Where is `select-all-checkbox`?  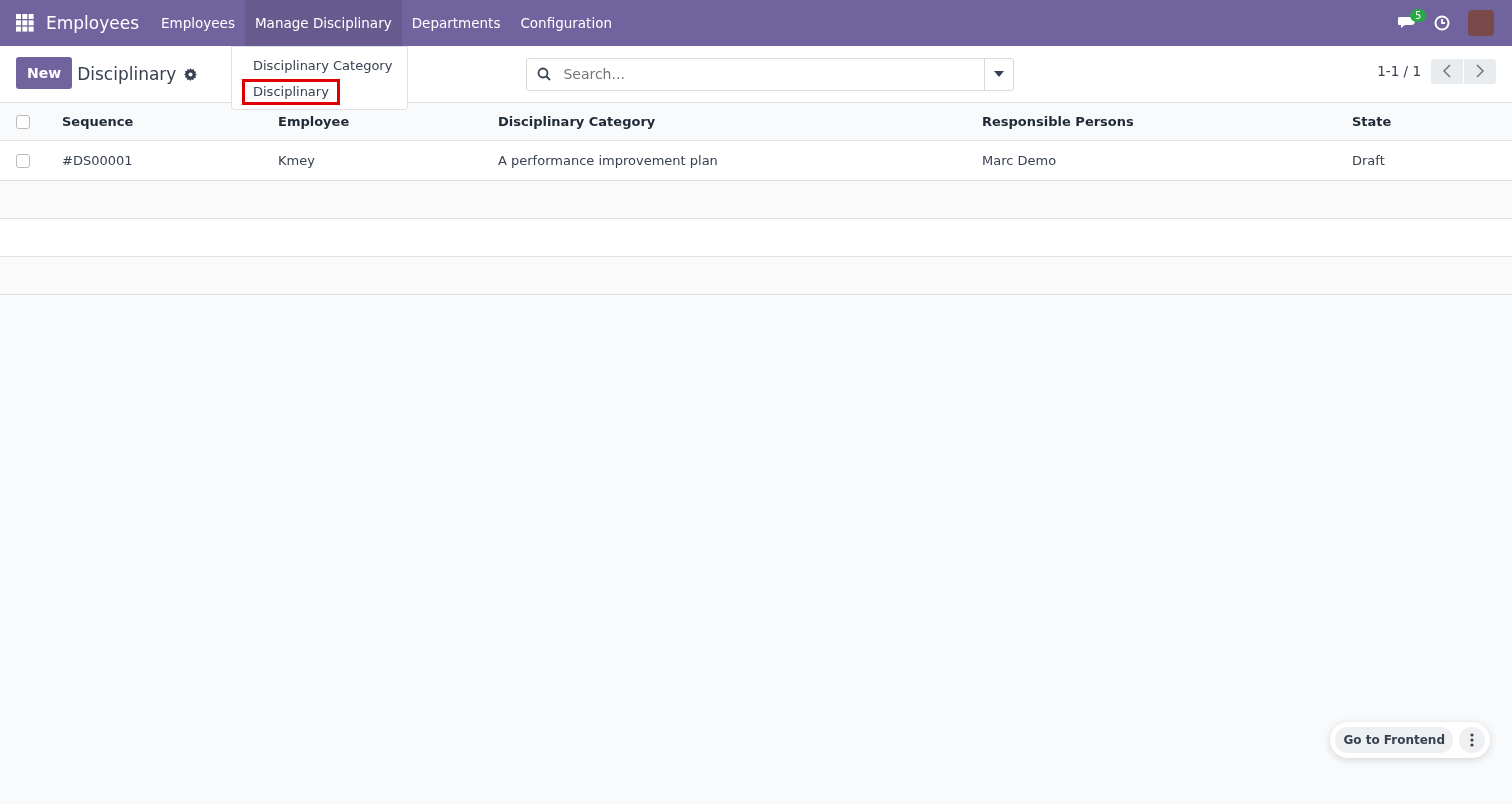
select-all-checkbox is located at coordinates (23, 121).